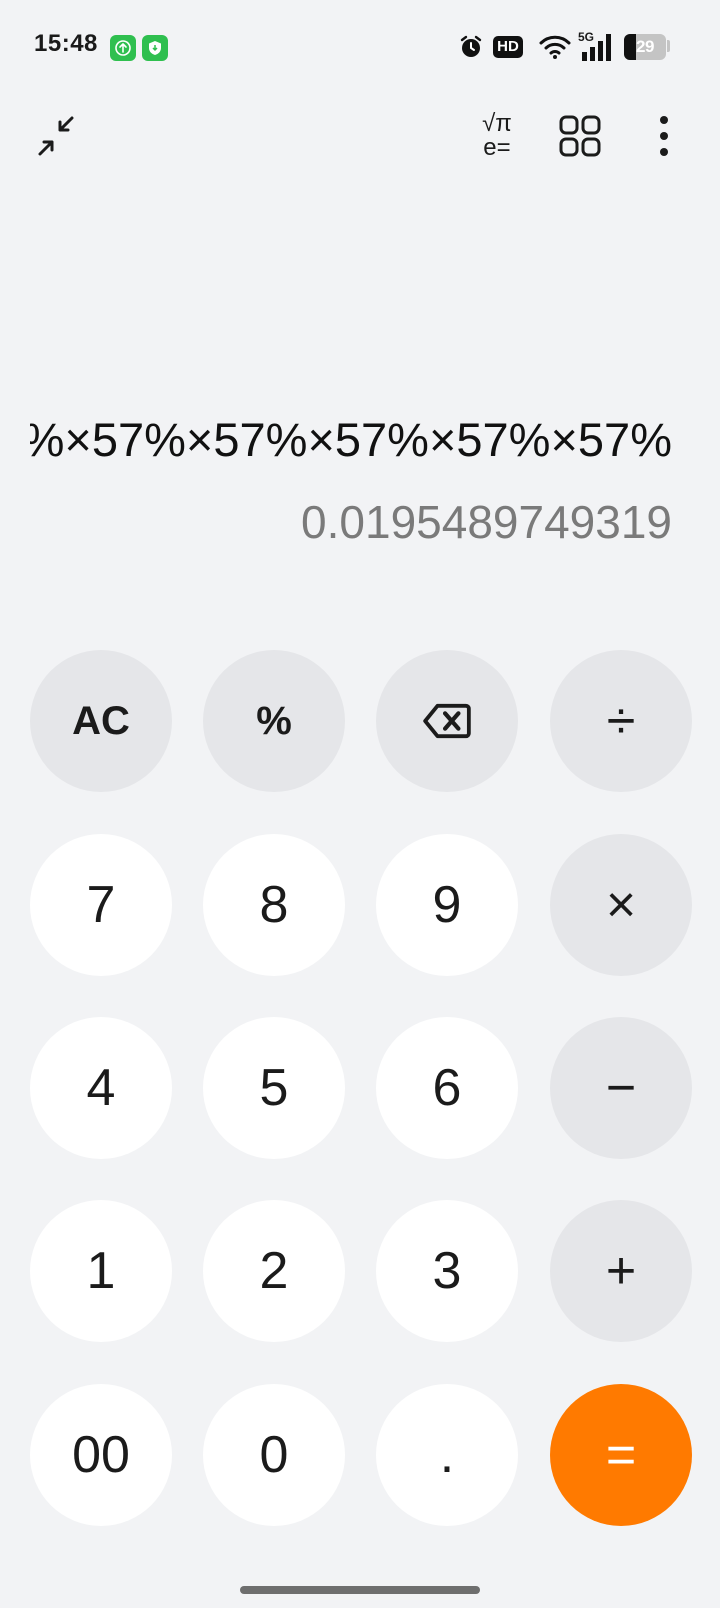 The height and width of the screenshot is (1608, 720). What do you see at coordinates (621, 1088) in the screenshot?
I see `subtract-button: −` at bounding box center [621, 1088].